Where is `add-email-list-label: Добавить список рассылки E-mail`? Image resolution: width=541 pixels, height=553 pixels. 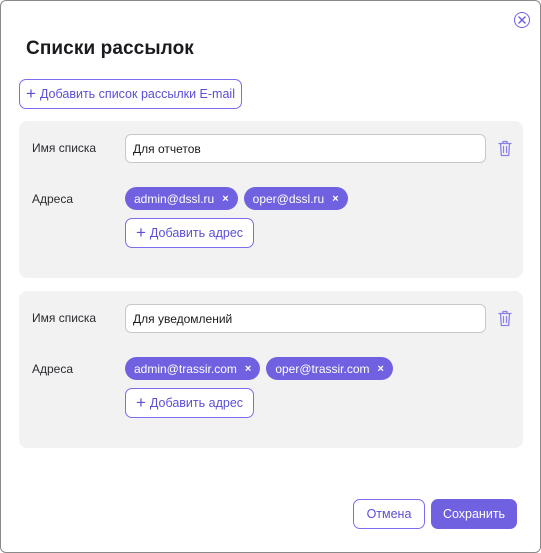 add-email-list-label: Добавить список рассылки E-mail is located at coordinates (137, 94).